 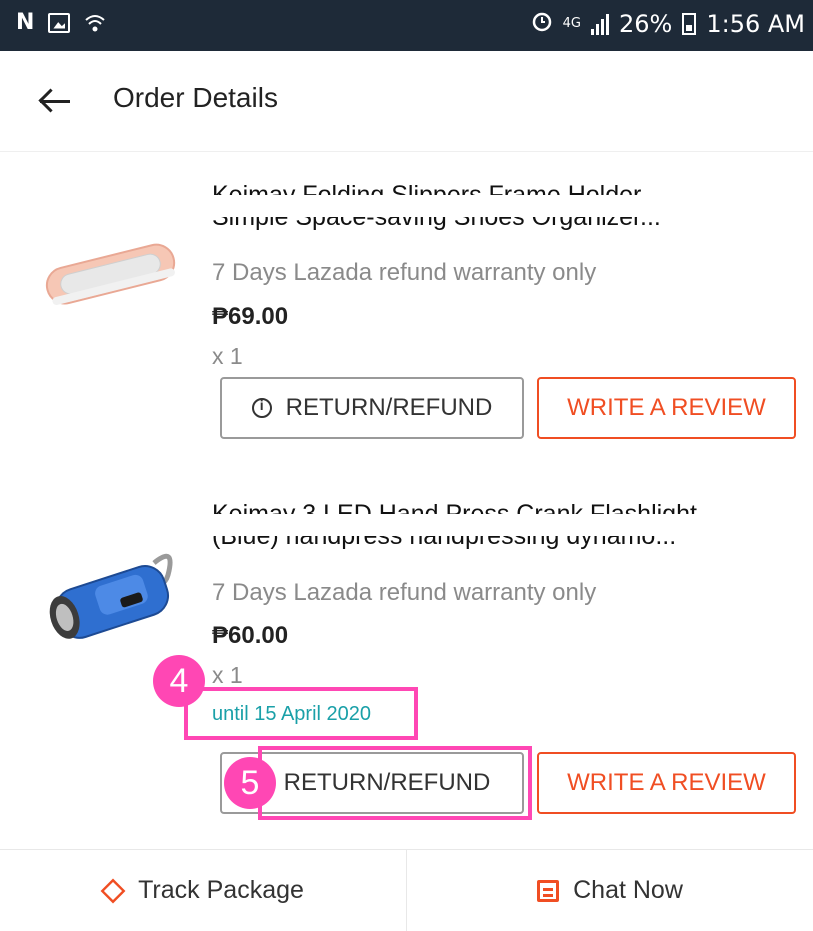 I want to click on price: ₱69.00, so click(x=250, y=316).